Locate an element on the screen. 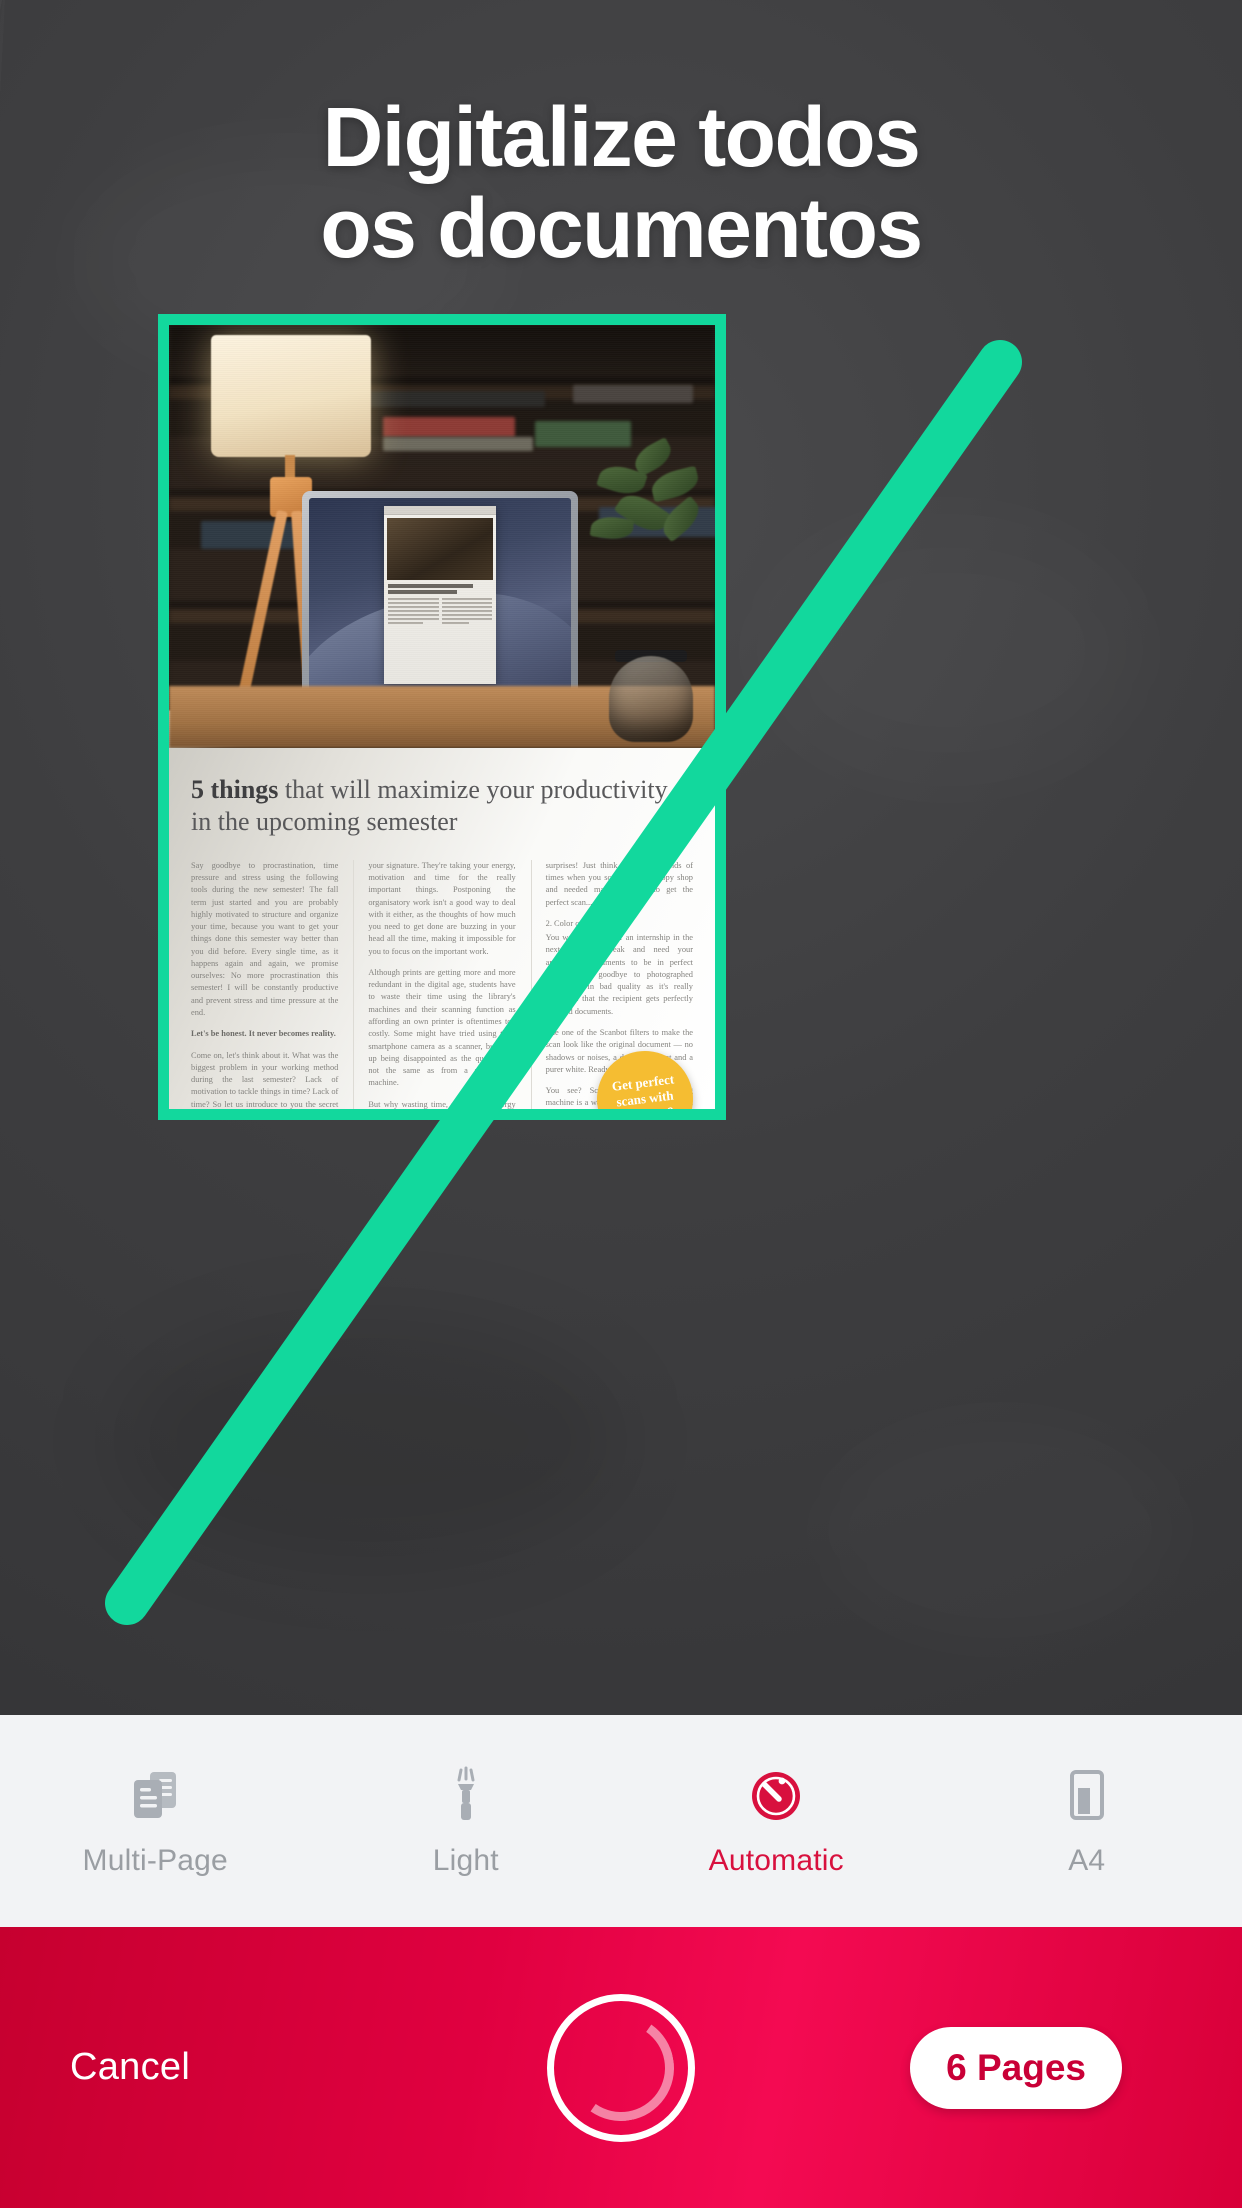 The height and width of the screenshot is (2208, 1242). page-title-line-1: Digitalize todos is located at coordinates (621, 137).